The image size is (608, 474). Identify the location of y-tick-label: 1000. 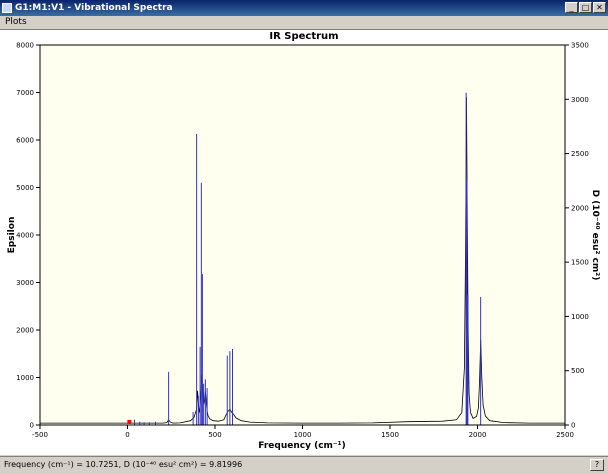
(25, 378).